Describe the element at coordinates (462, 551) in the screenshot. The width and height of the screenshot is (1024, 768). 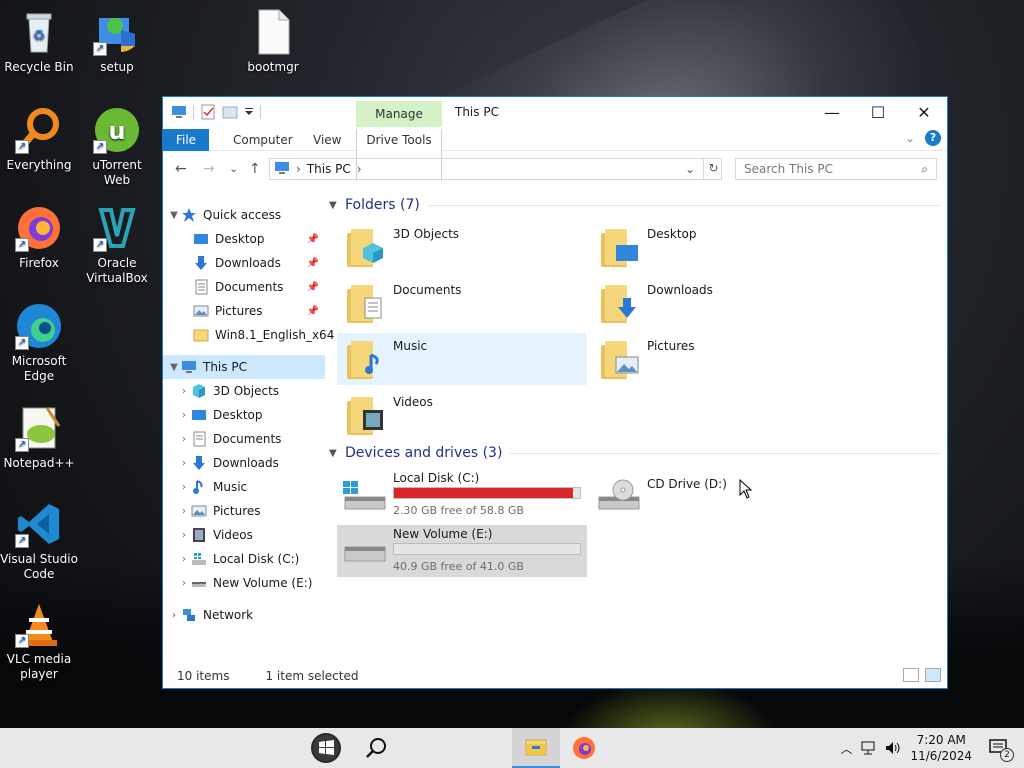
I see `drive-tile-new-volume-e: New Volume (E:) 40.9 GB free of 41.0 GB` at that location.